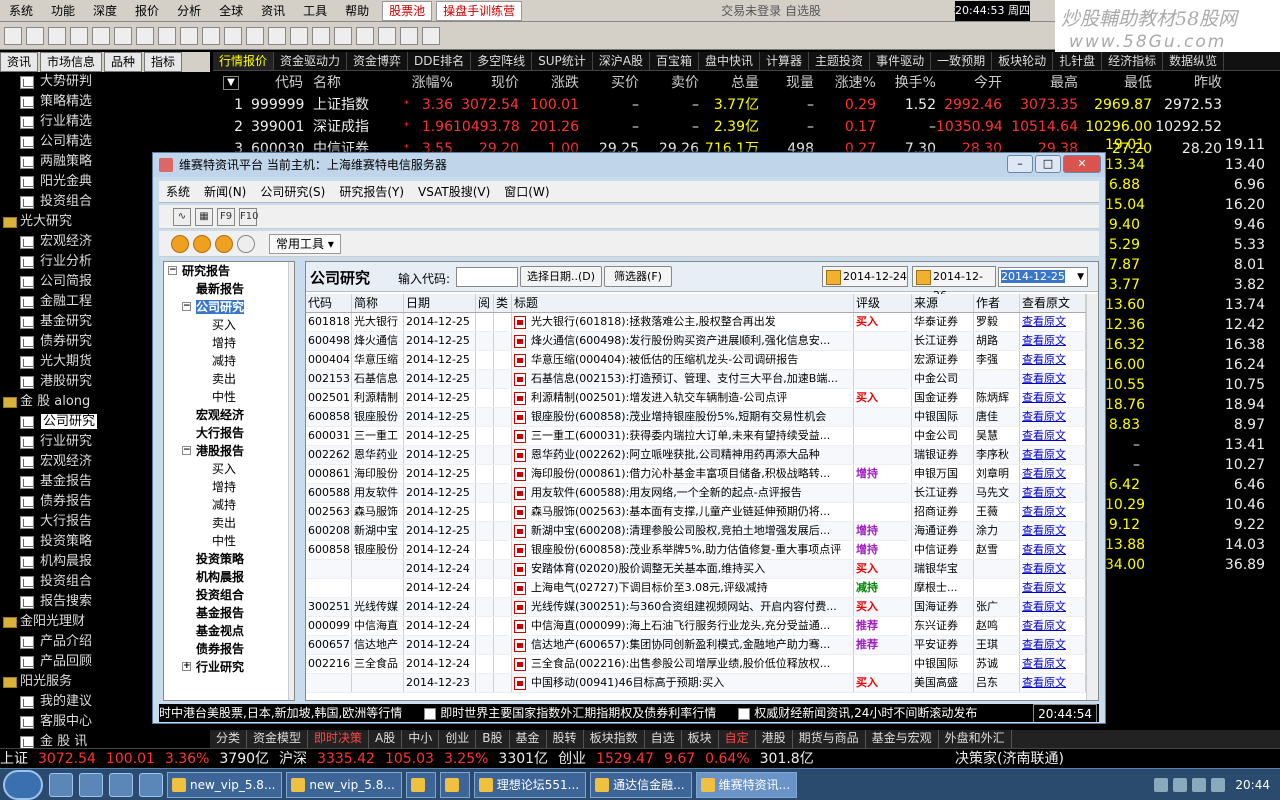 The width and height of the screenshot is (1280, 800). Describe the element at coordinates (147, 11) in the screenshot. I see `menu-item: 报价` at that location.